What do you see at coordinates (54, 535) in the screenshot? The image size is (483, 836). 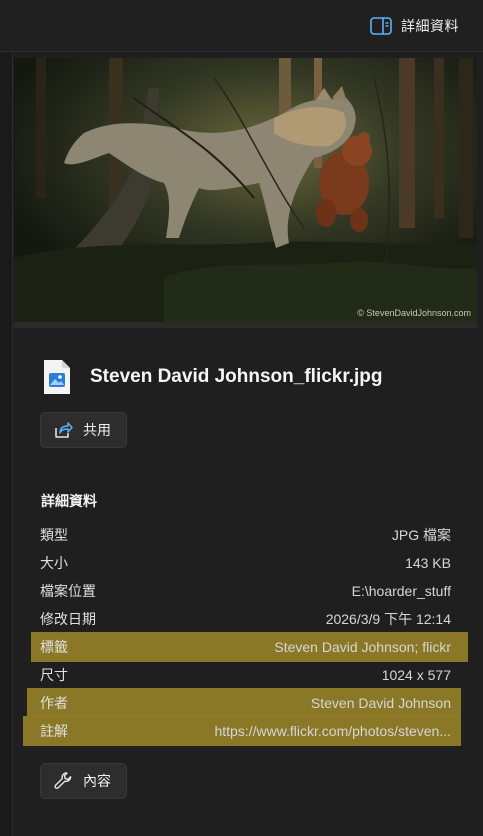 I see `detail-key: 類型` at bounding box center [54, 535].